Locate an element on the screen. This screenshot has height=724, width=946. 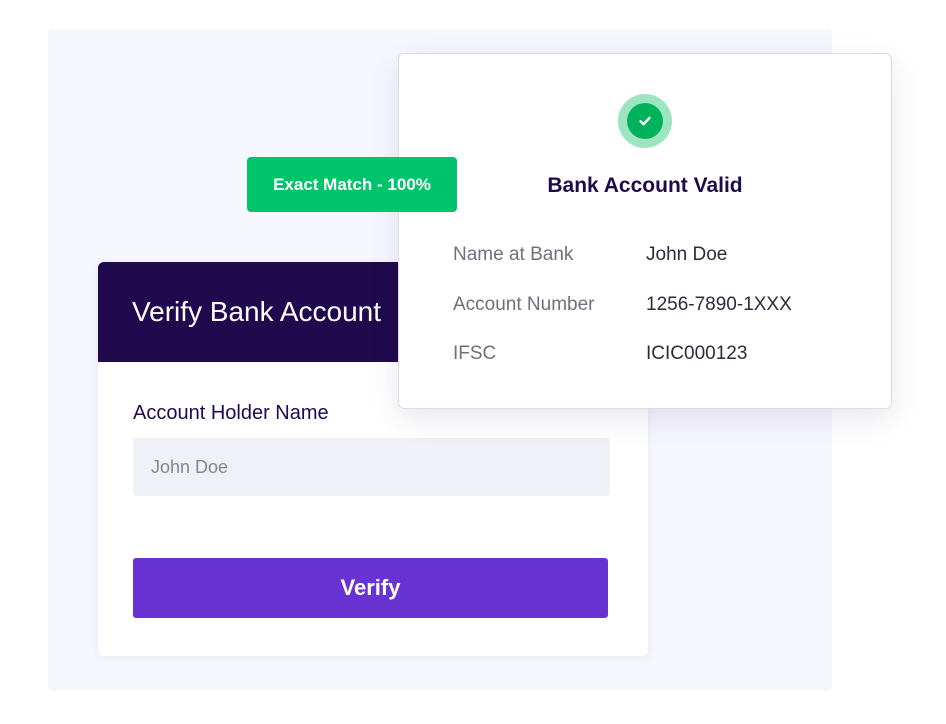
form-title: Verify Bank Account is located at coordinates (257, 311).